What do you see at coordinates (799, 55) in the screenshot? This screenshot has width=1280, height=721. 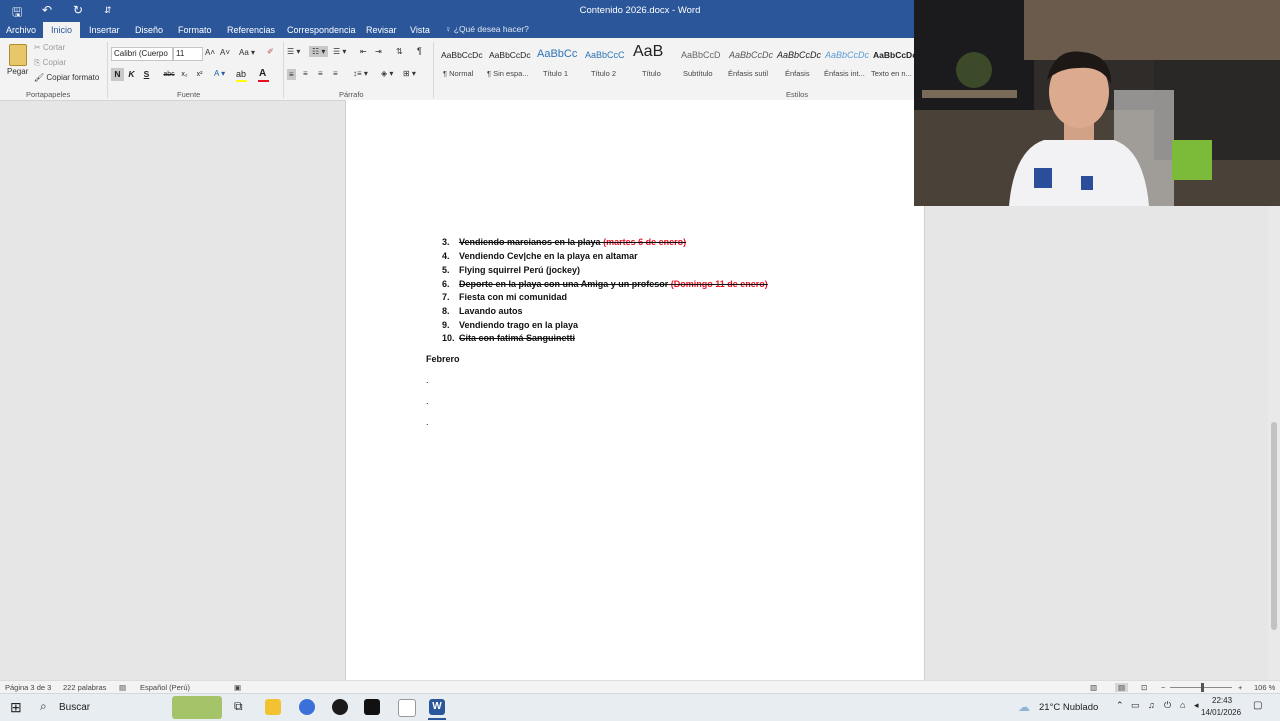 I see `style-emphasis-preview: AaBbCcDc` at bounding box center [799, 55].